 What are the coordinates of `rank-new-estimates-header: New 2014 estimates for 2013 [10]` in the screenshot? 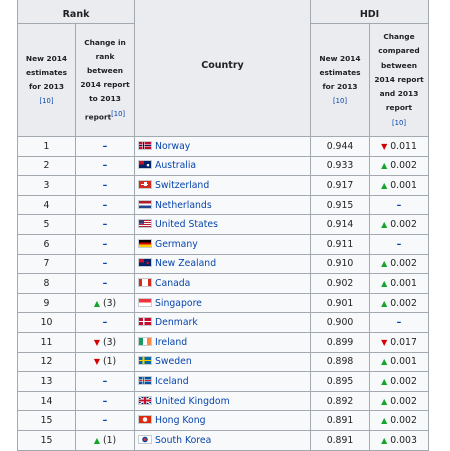 It's located at (46, 80).